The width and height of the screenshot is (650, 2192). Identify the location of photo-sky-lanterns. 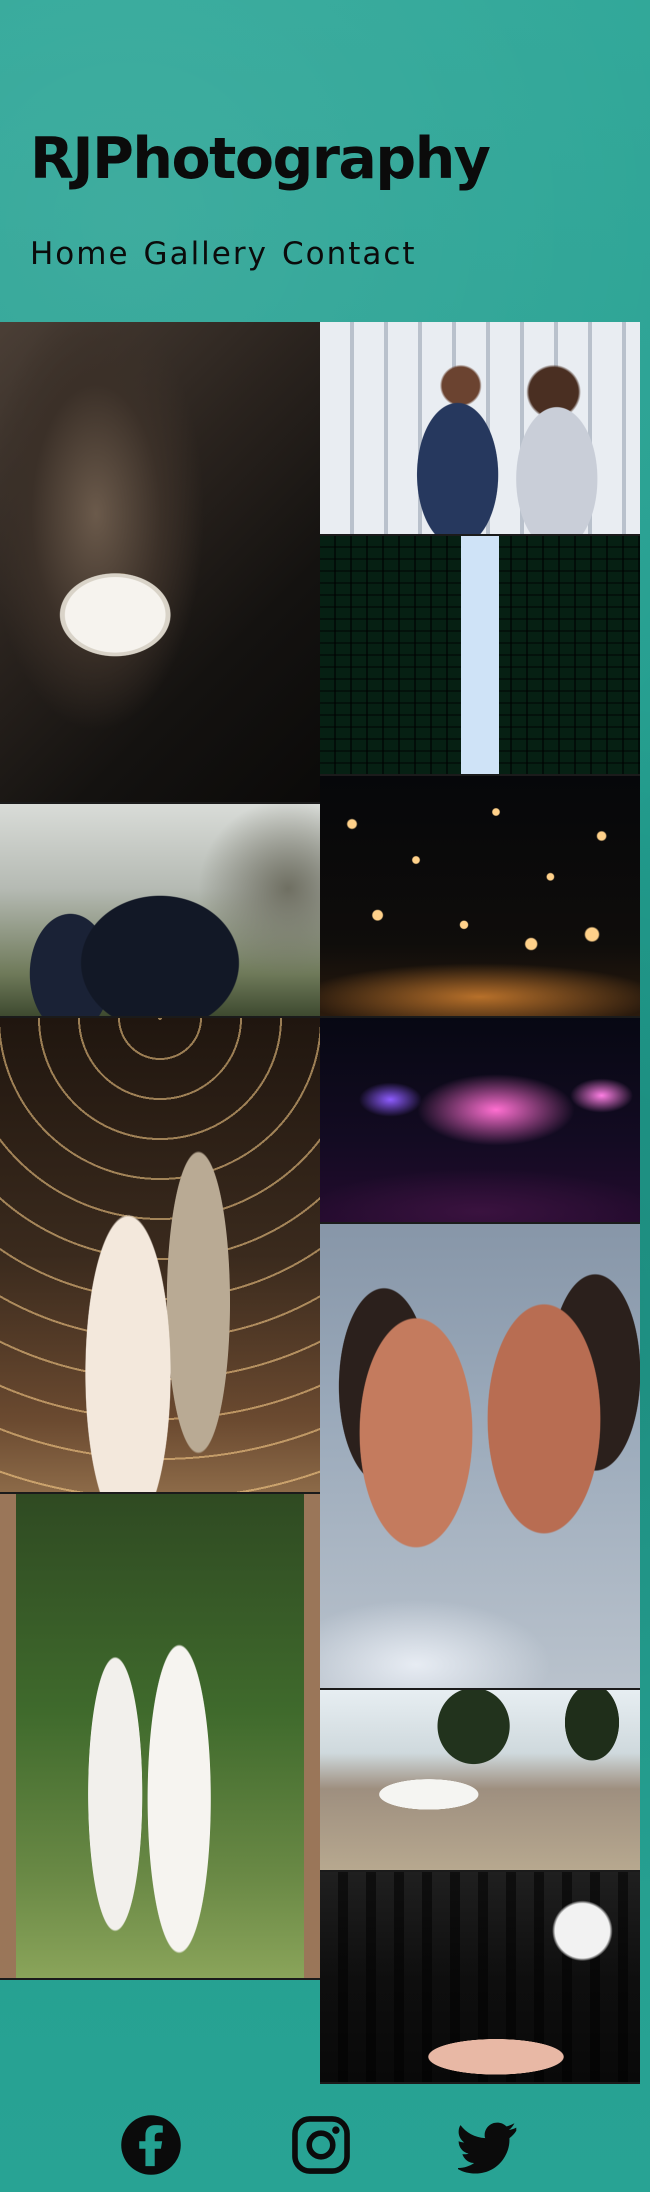
(480, 897).